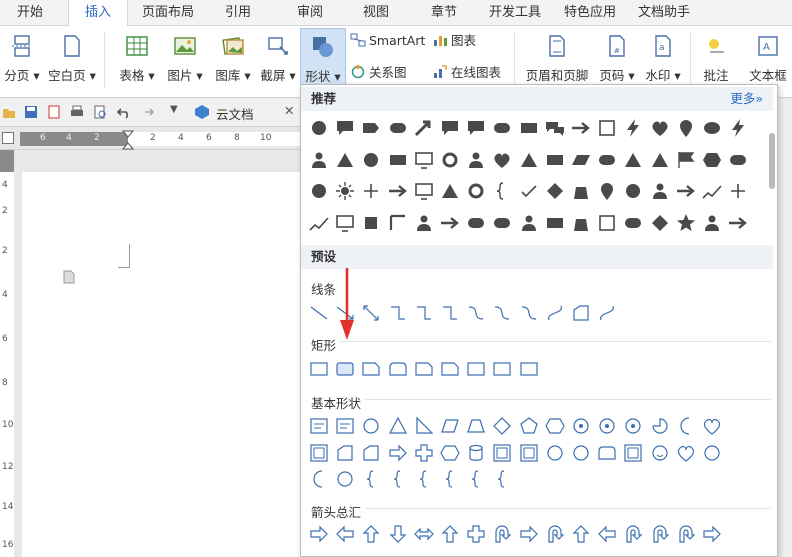 This screenshot has height=557, width=792. I want to click on shape-elbow-icon, so click(424, 313).